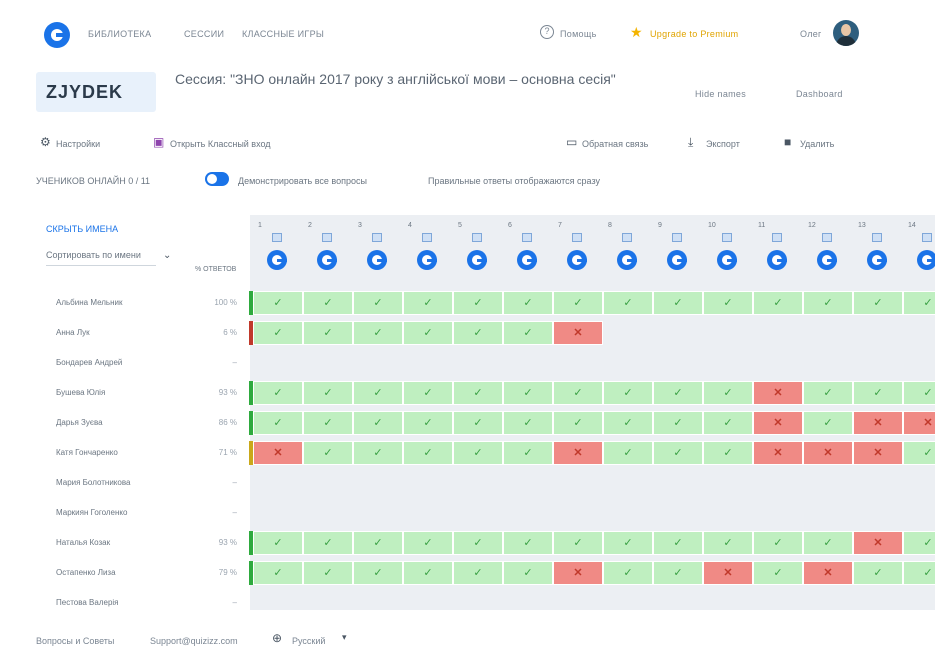 The image size is (935, 656). I want to click on chevron-down-icon: ⌄, so click(167, 255).